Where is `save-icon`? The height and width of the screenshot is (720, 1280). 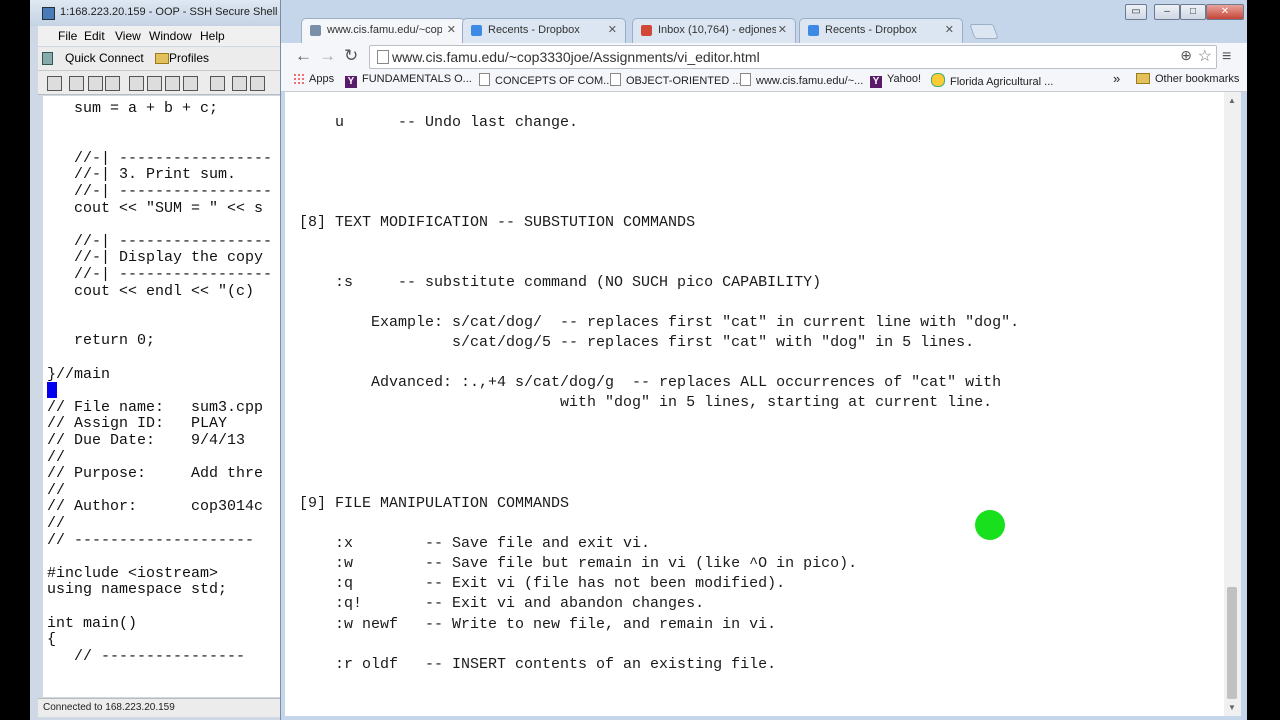
save-icon is located at coordinates (54, 83).